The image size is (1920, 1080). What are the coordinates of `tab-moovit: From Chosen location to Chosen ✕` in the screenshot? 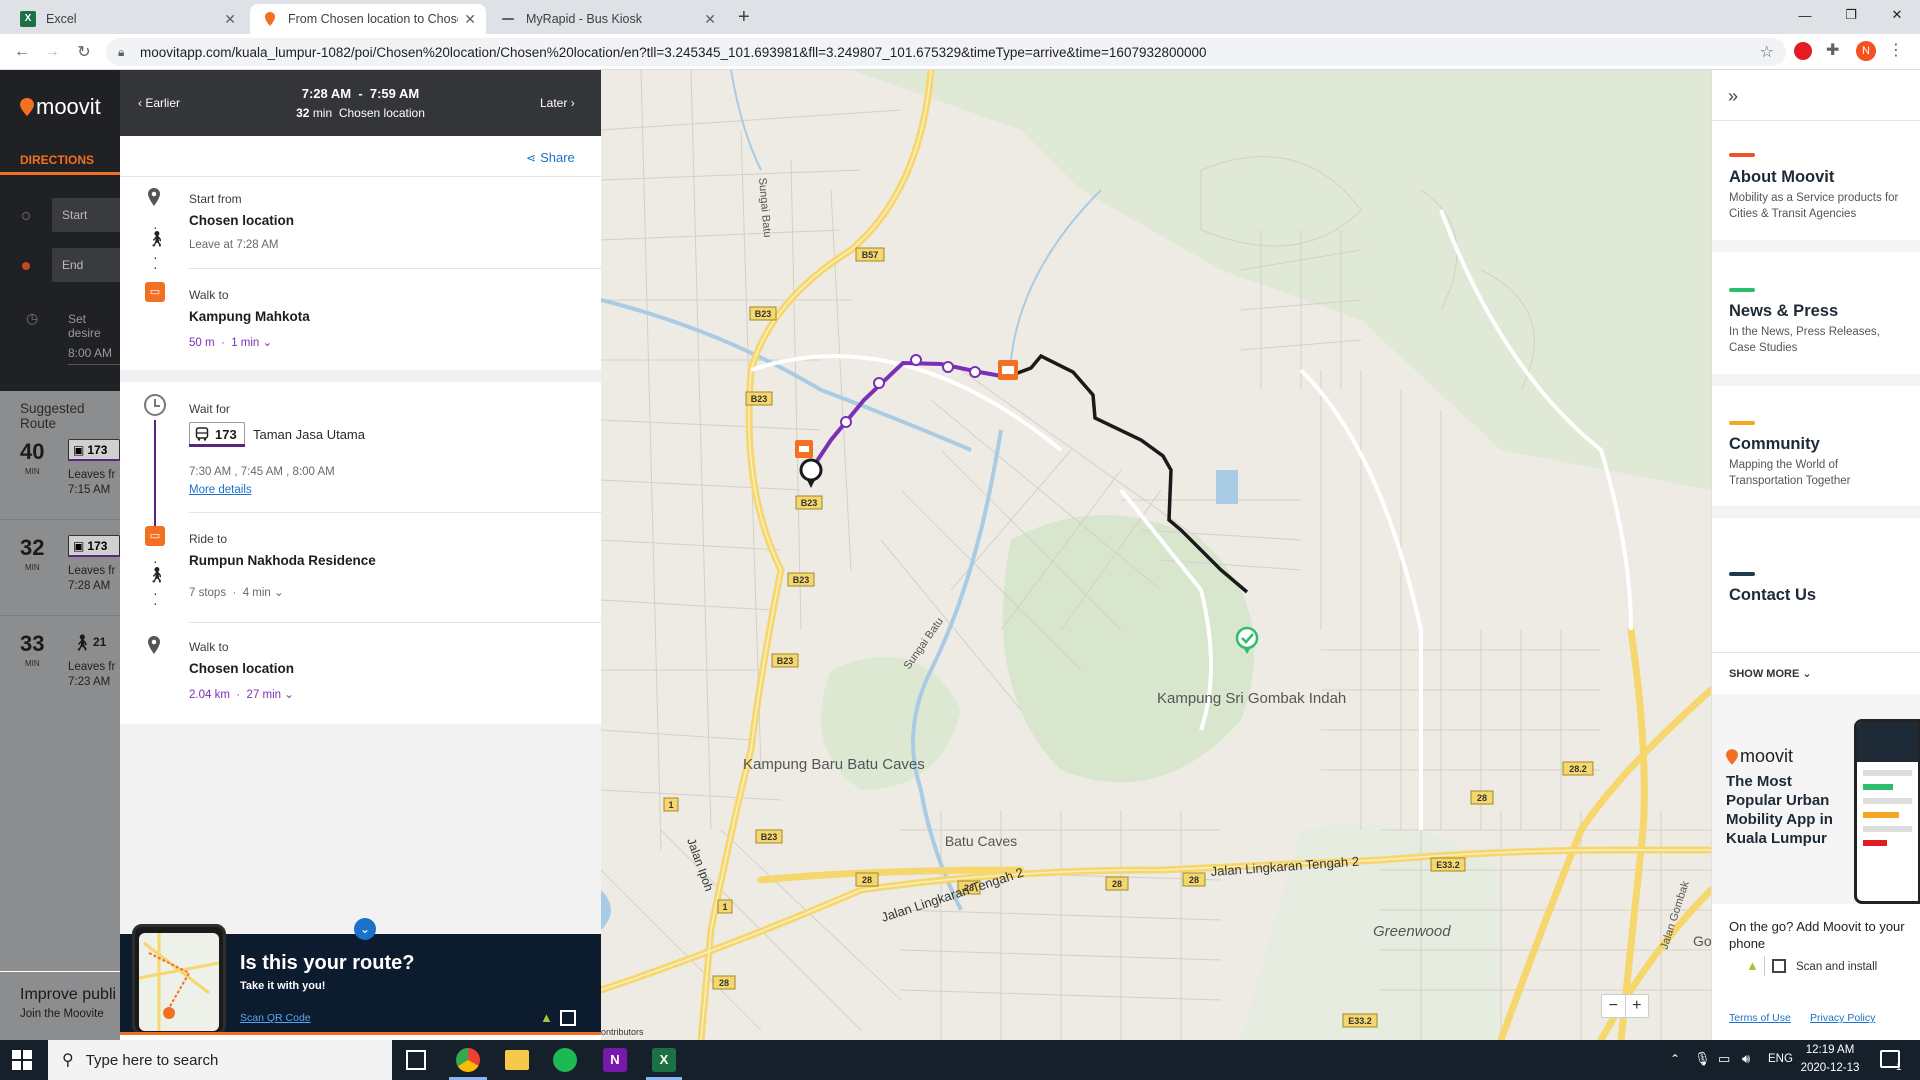 It's located at (368, 19).